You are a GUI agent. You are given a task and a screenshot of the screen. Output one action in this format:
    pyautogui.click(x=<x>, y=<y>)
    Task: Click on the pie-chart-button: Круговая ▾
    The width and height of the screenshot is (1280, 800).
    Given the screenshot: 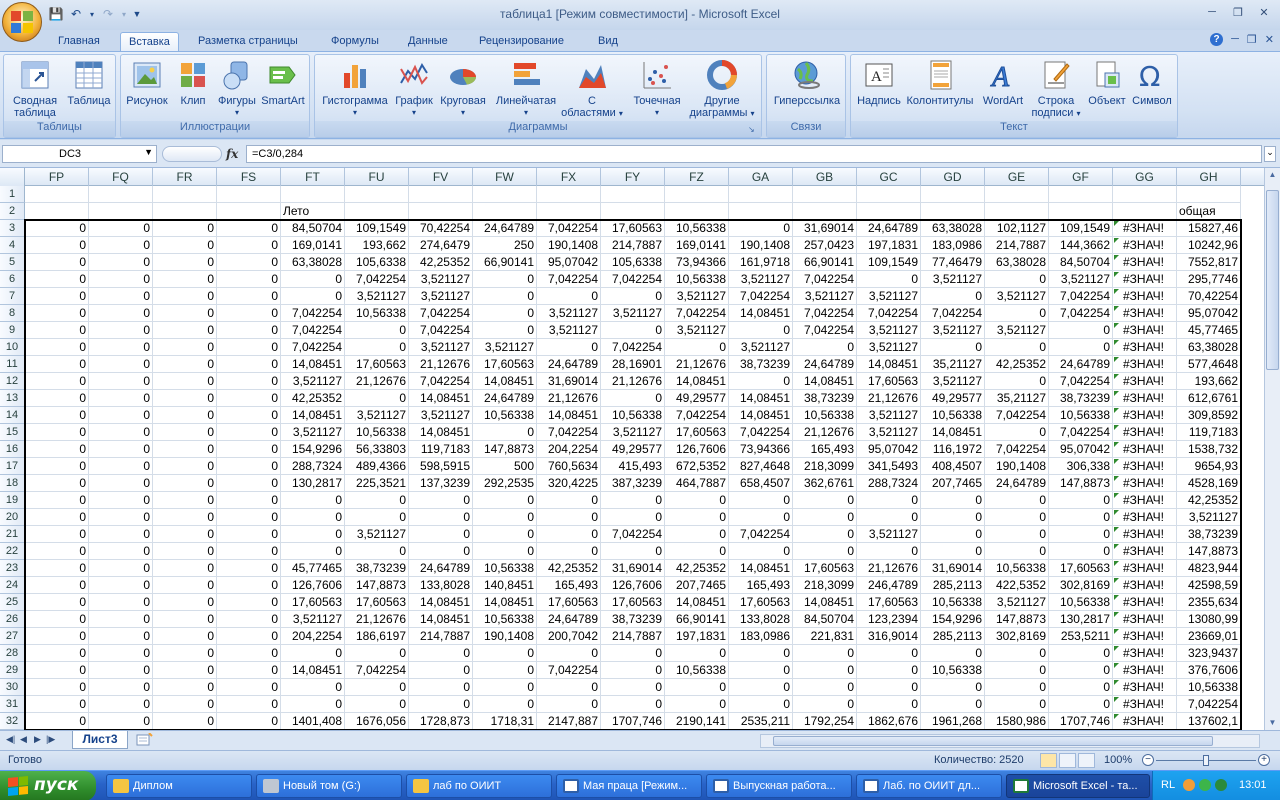 What is the action you would take?
    pyautogui.click(x=463, y=89)
    